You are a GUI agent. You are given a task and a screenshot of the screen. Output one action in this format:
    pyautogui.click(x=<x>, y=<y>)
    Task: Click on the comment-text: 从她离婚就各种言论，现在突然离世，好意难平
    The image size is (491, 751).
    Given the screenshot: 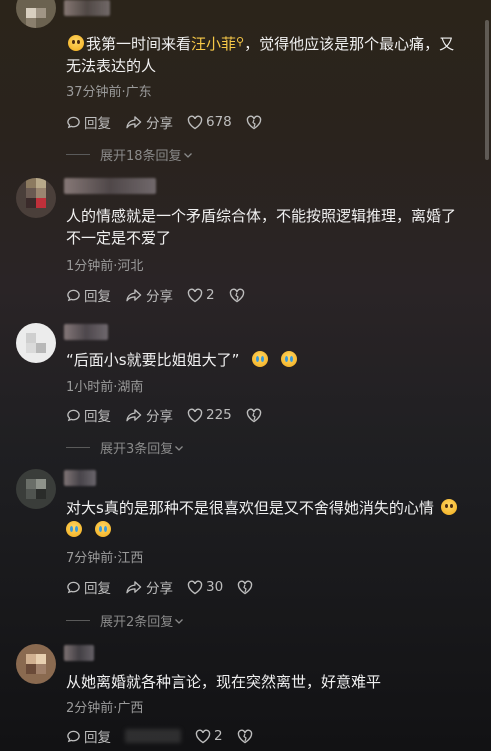 What is the action you would take?
    pyautogui.click(x=224, y=682)
    